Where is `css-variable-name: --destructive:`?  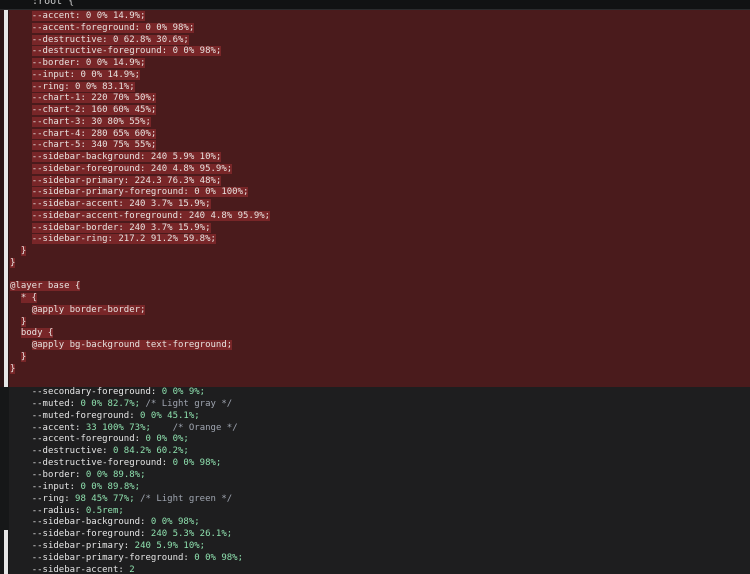 css-variable-name: --destructive: is located at coordinates (69, 451).